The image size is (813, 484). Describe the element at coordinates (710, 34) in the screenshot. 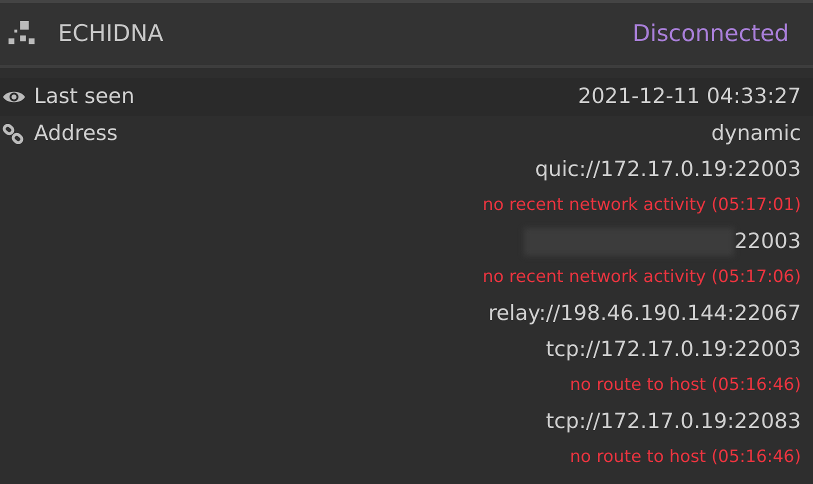

I see `status-text: Disconnected` at that location.